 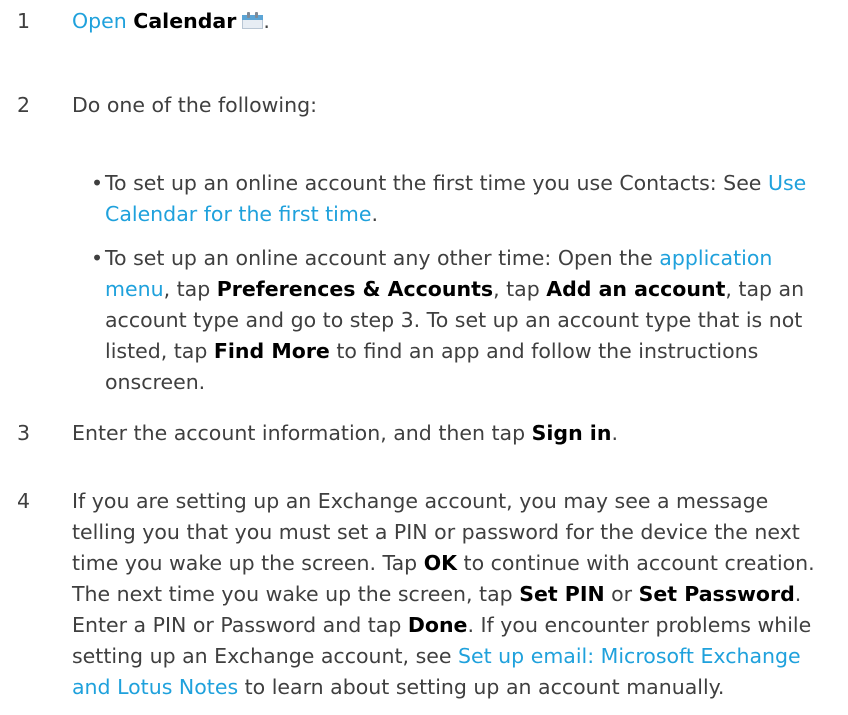 What do you see at coordinates (636, 289) in the screenshot?
I see `add-account-label: Add an account` at bounding box center [636, 289].